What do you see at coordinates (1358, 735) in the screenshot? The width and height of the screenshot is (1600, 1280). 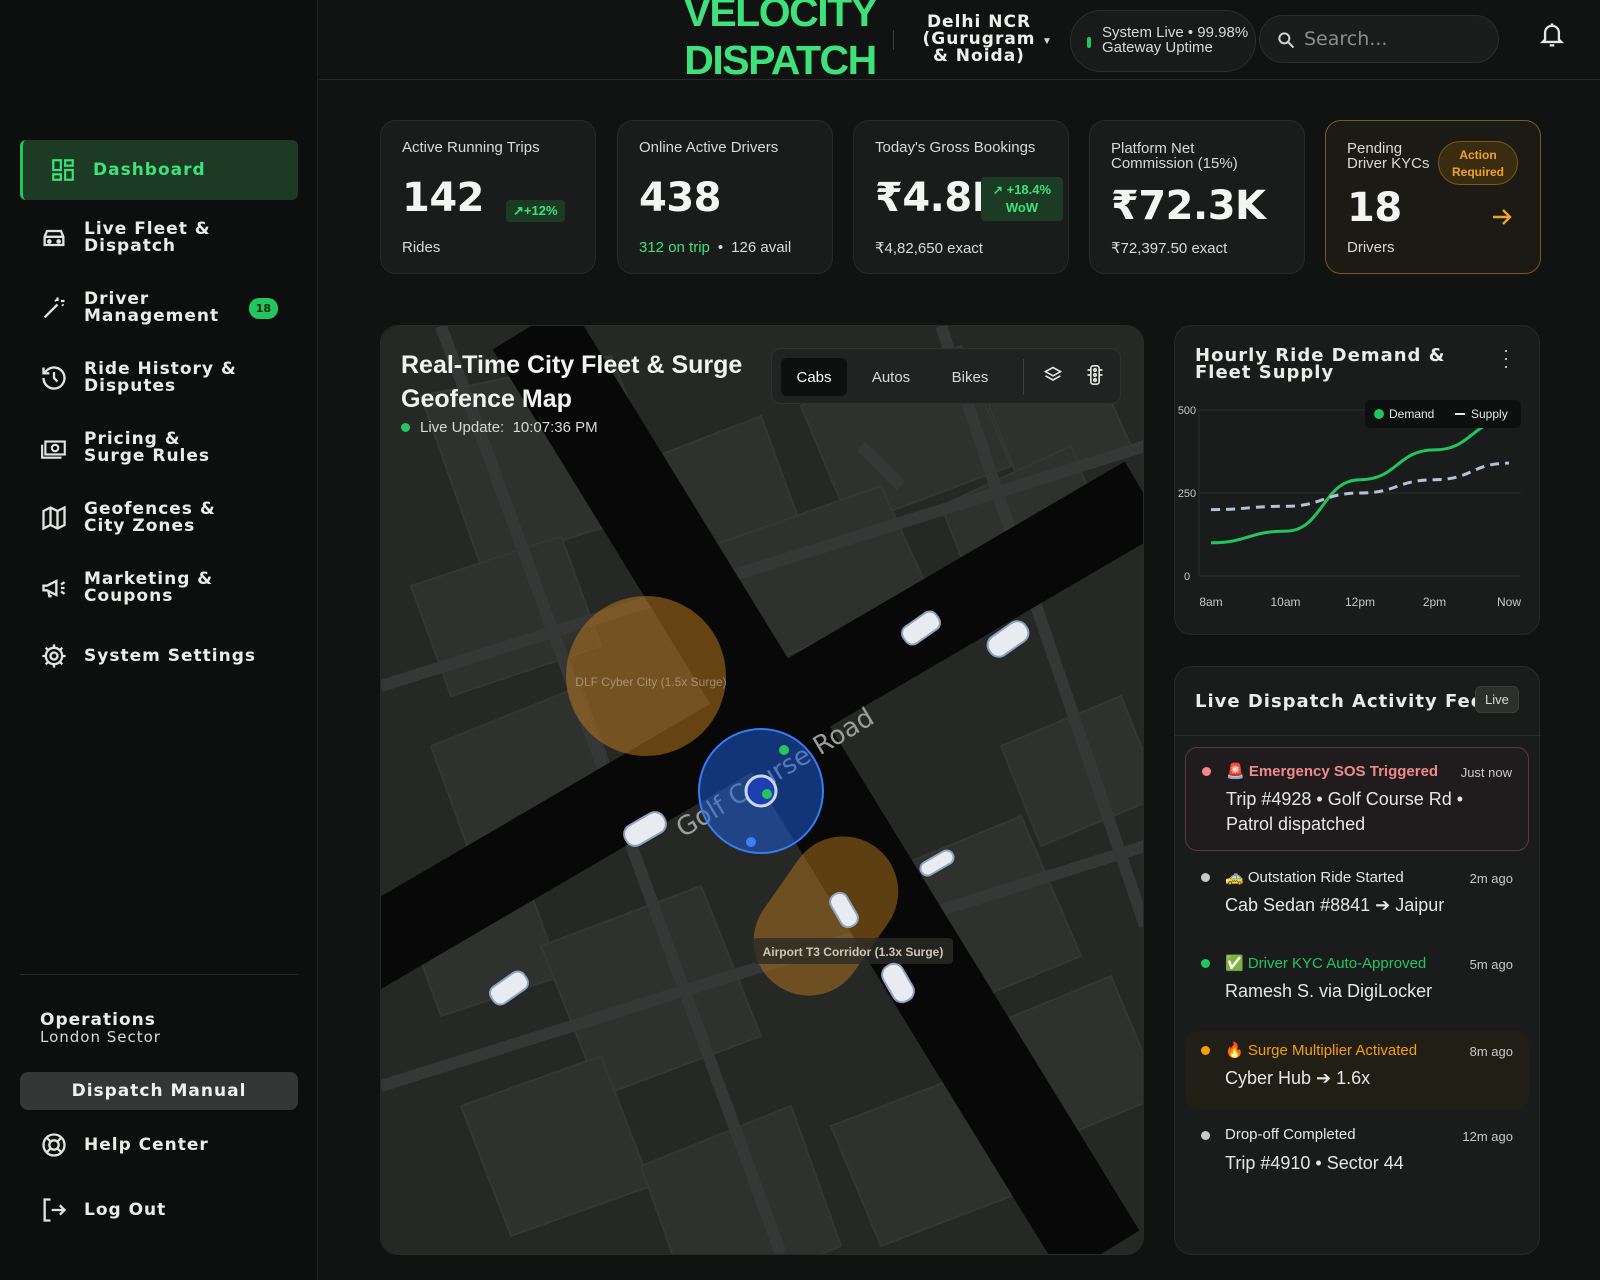 I see `feed-divider` at bounding box center [1358, 735].